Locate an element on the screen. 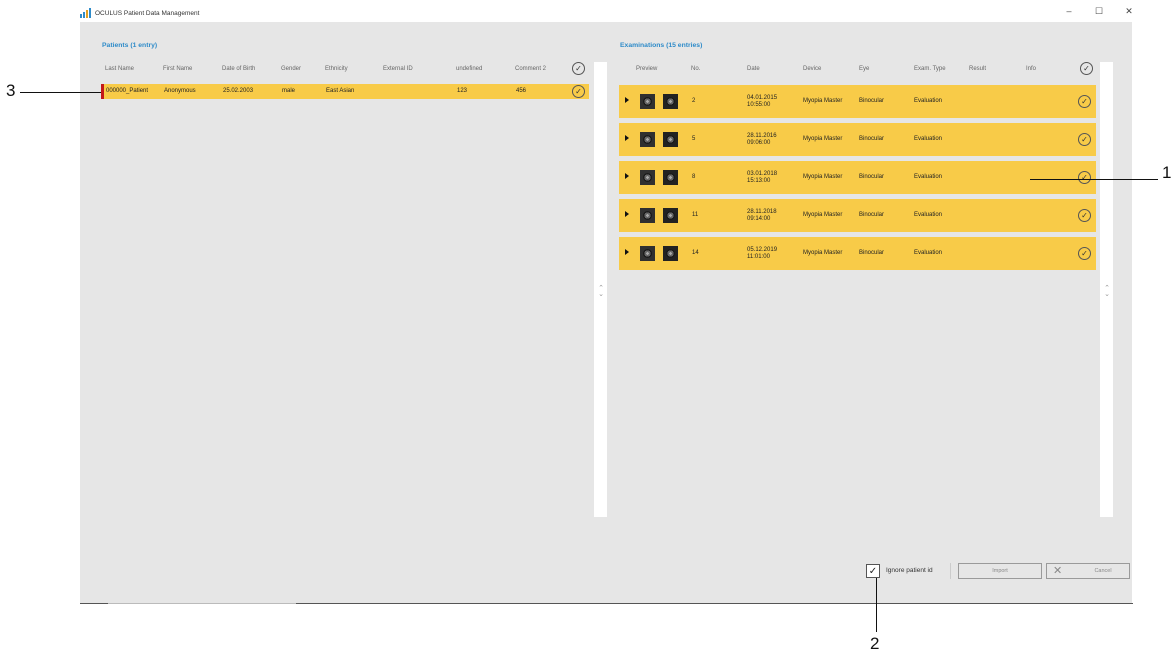  col-last-name: Last Name is located at coordinates (119, 69).